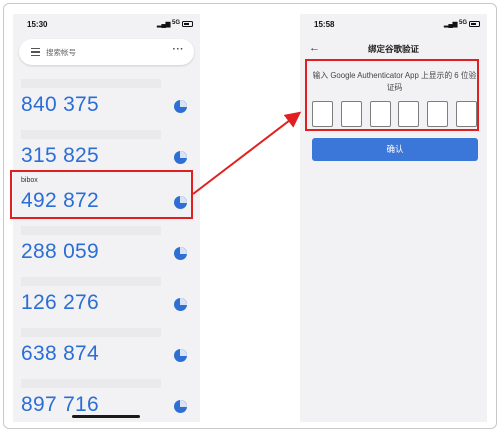  What do you see at coordinates (393, 25) in the screenshot?
I see `status-bar: 15:58 ▂▄▆ 5G` at bounding box center [393, 25].